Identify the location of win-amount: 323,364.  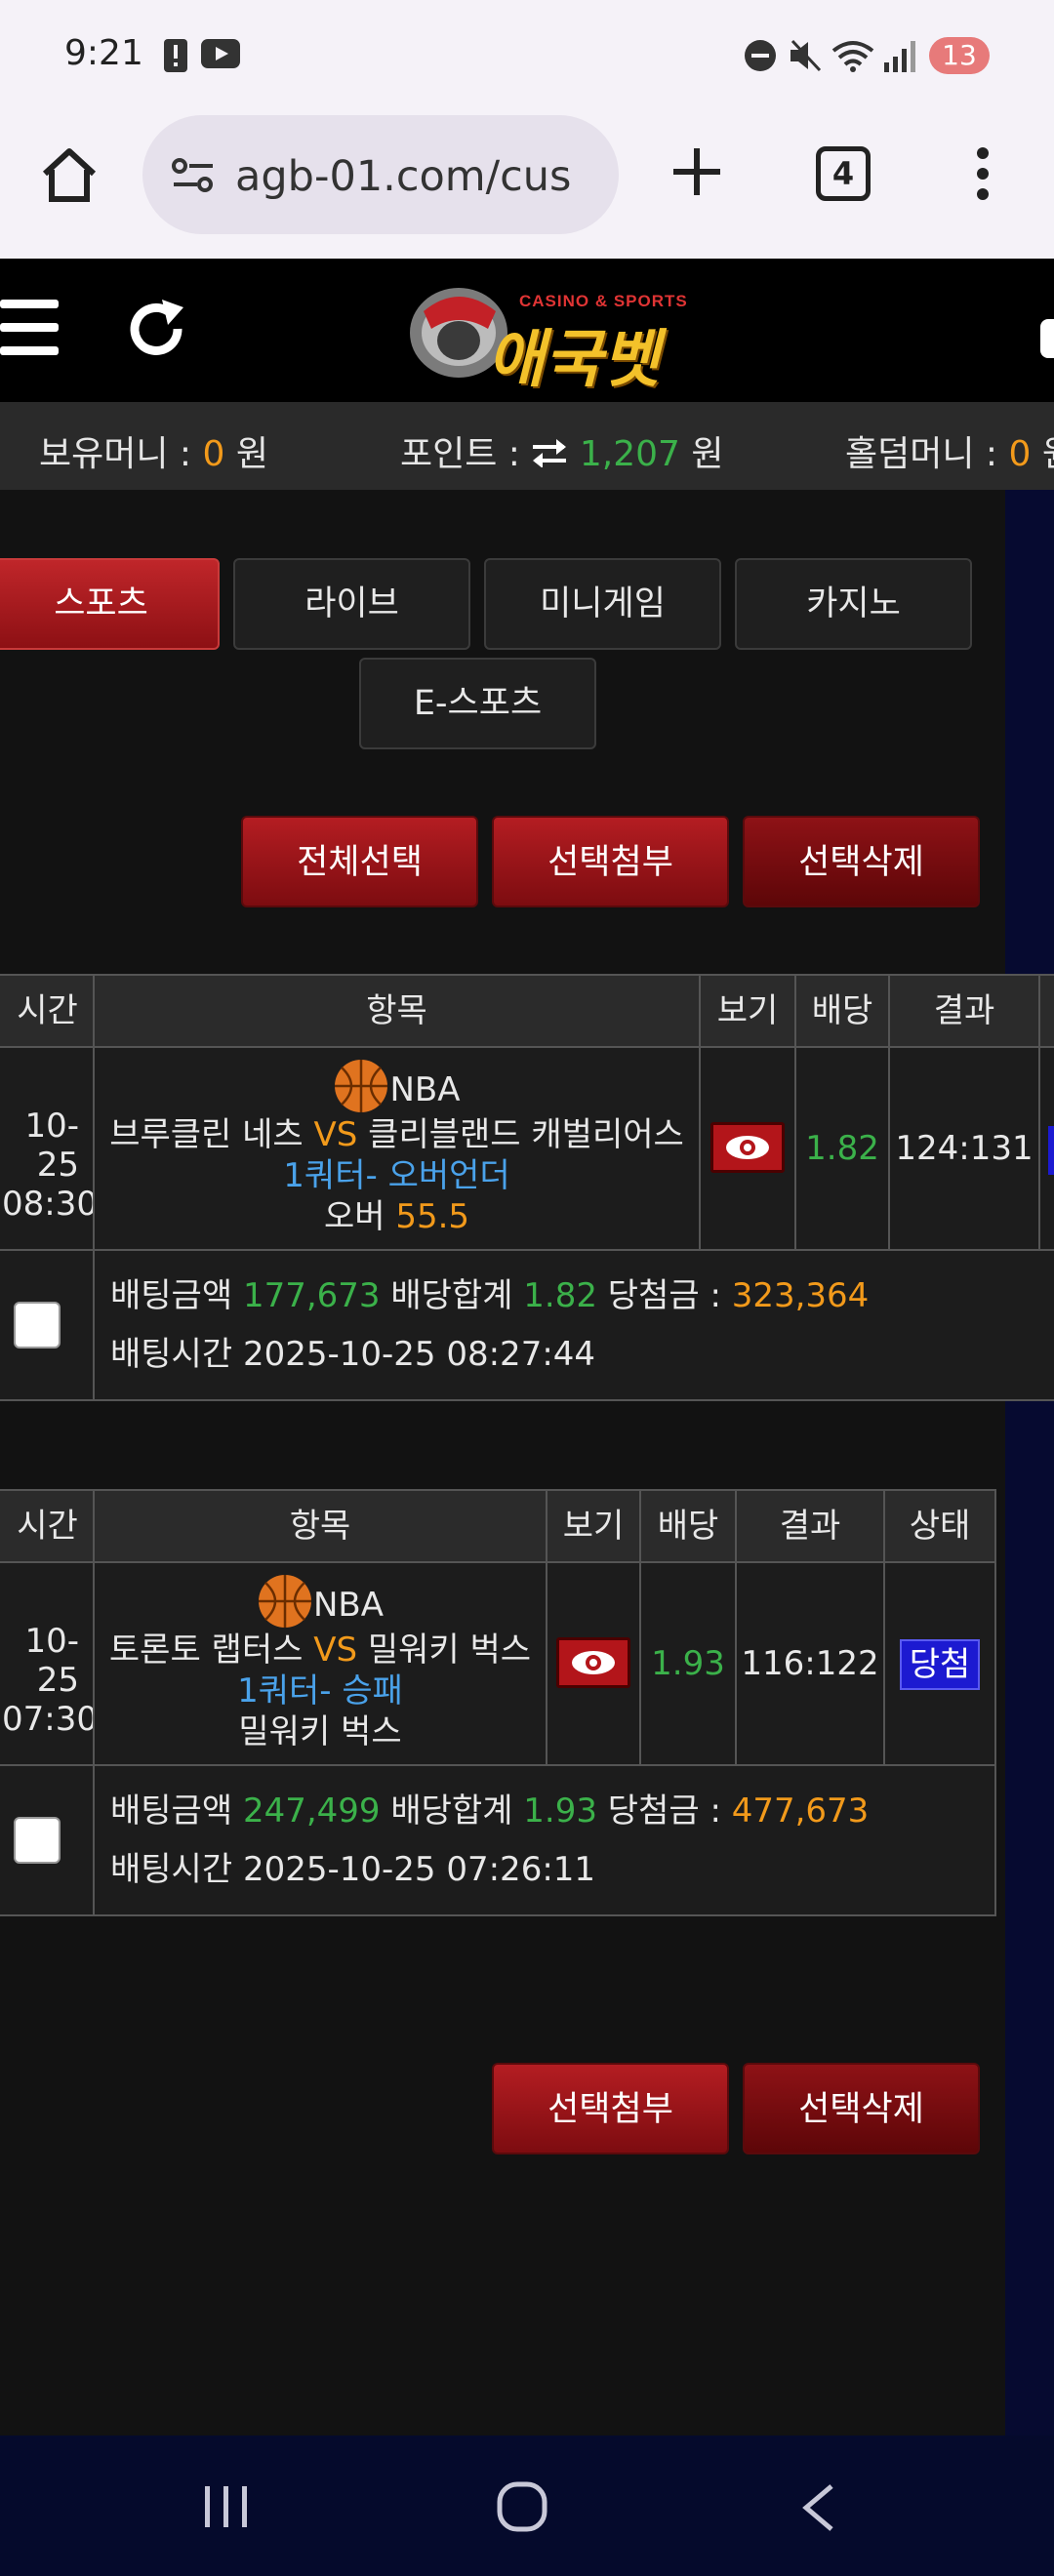
(800, 1295).